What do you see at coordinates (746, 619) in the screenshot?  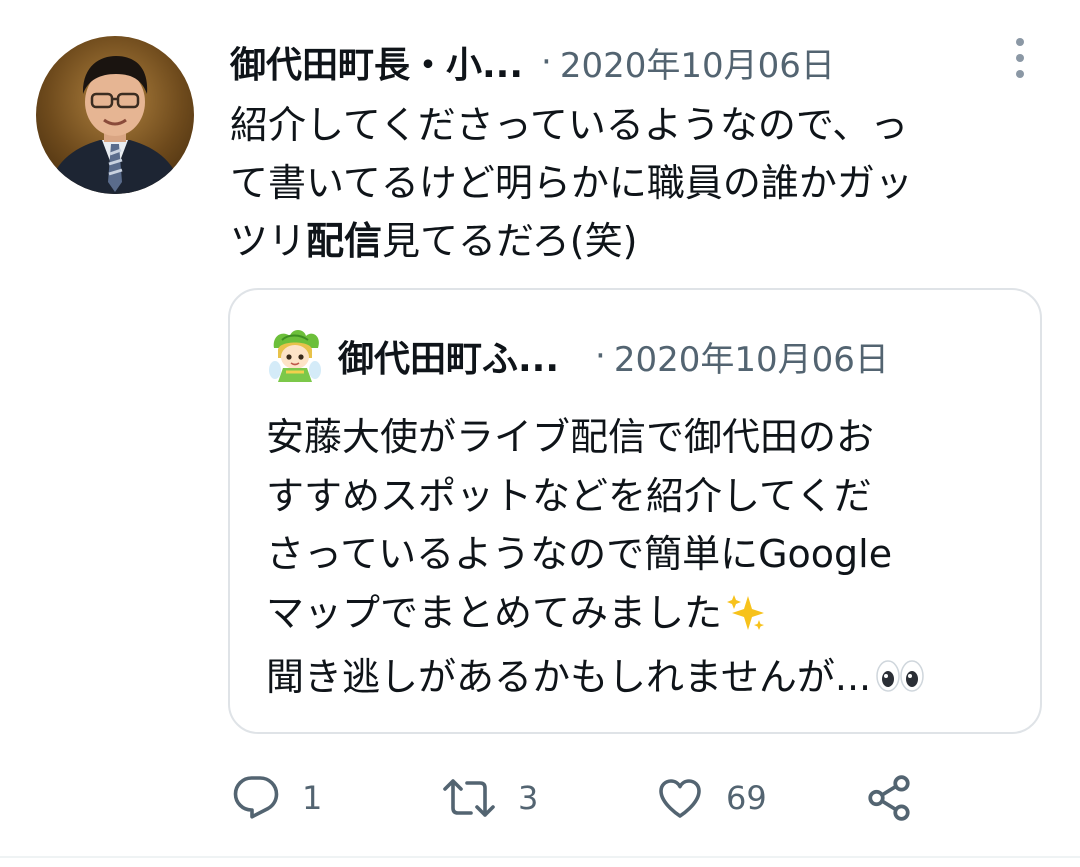 I see `sparkles-icon` at bounding box center [746, 619].